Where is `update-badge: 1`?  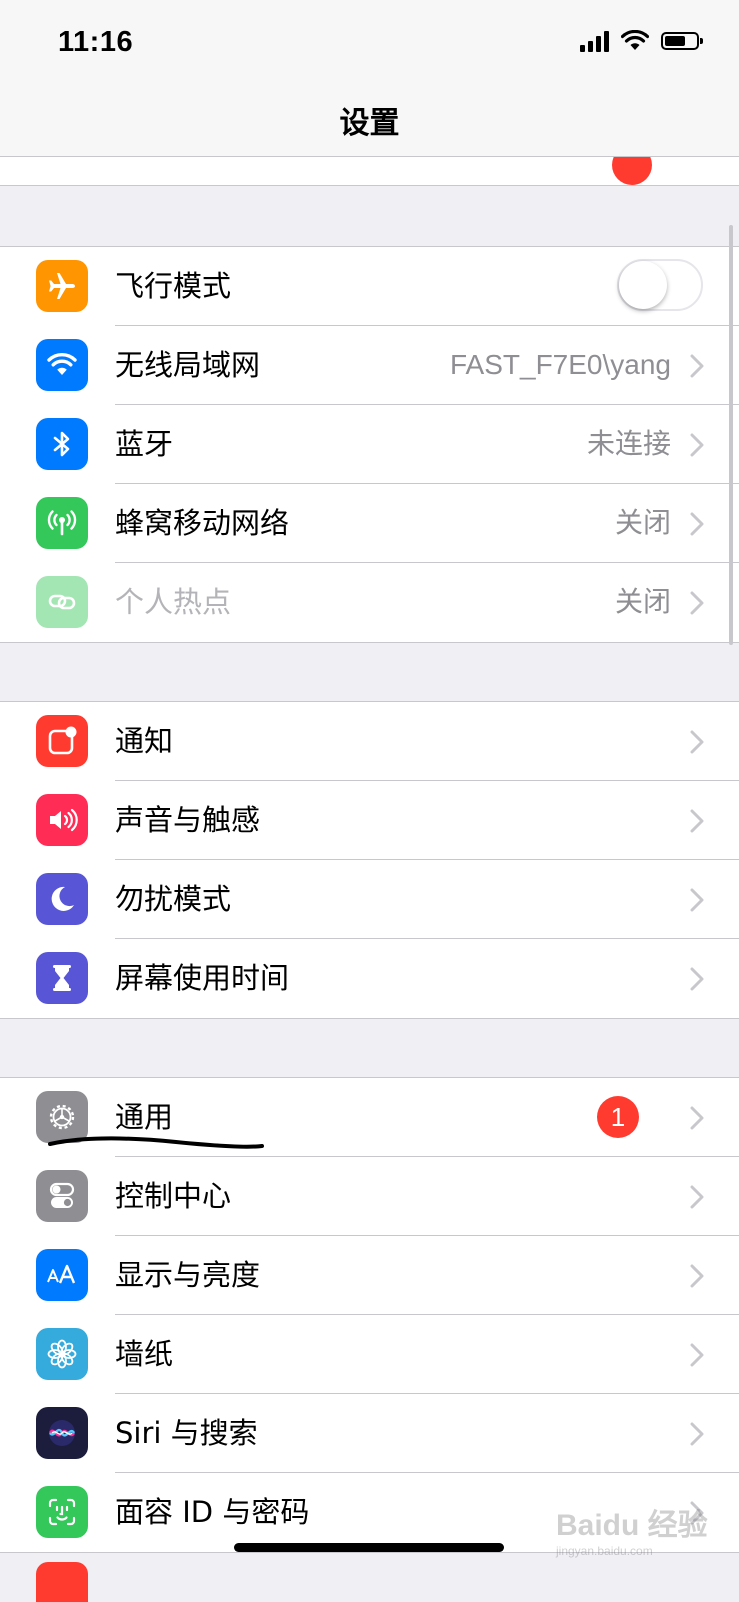
update-badge: 1 is located at coordinates (618, 1117).